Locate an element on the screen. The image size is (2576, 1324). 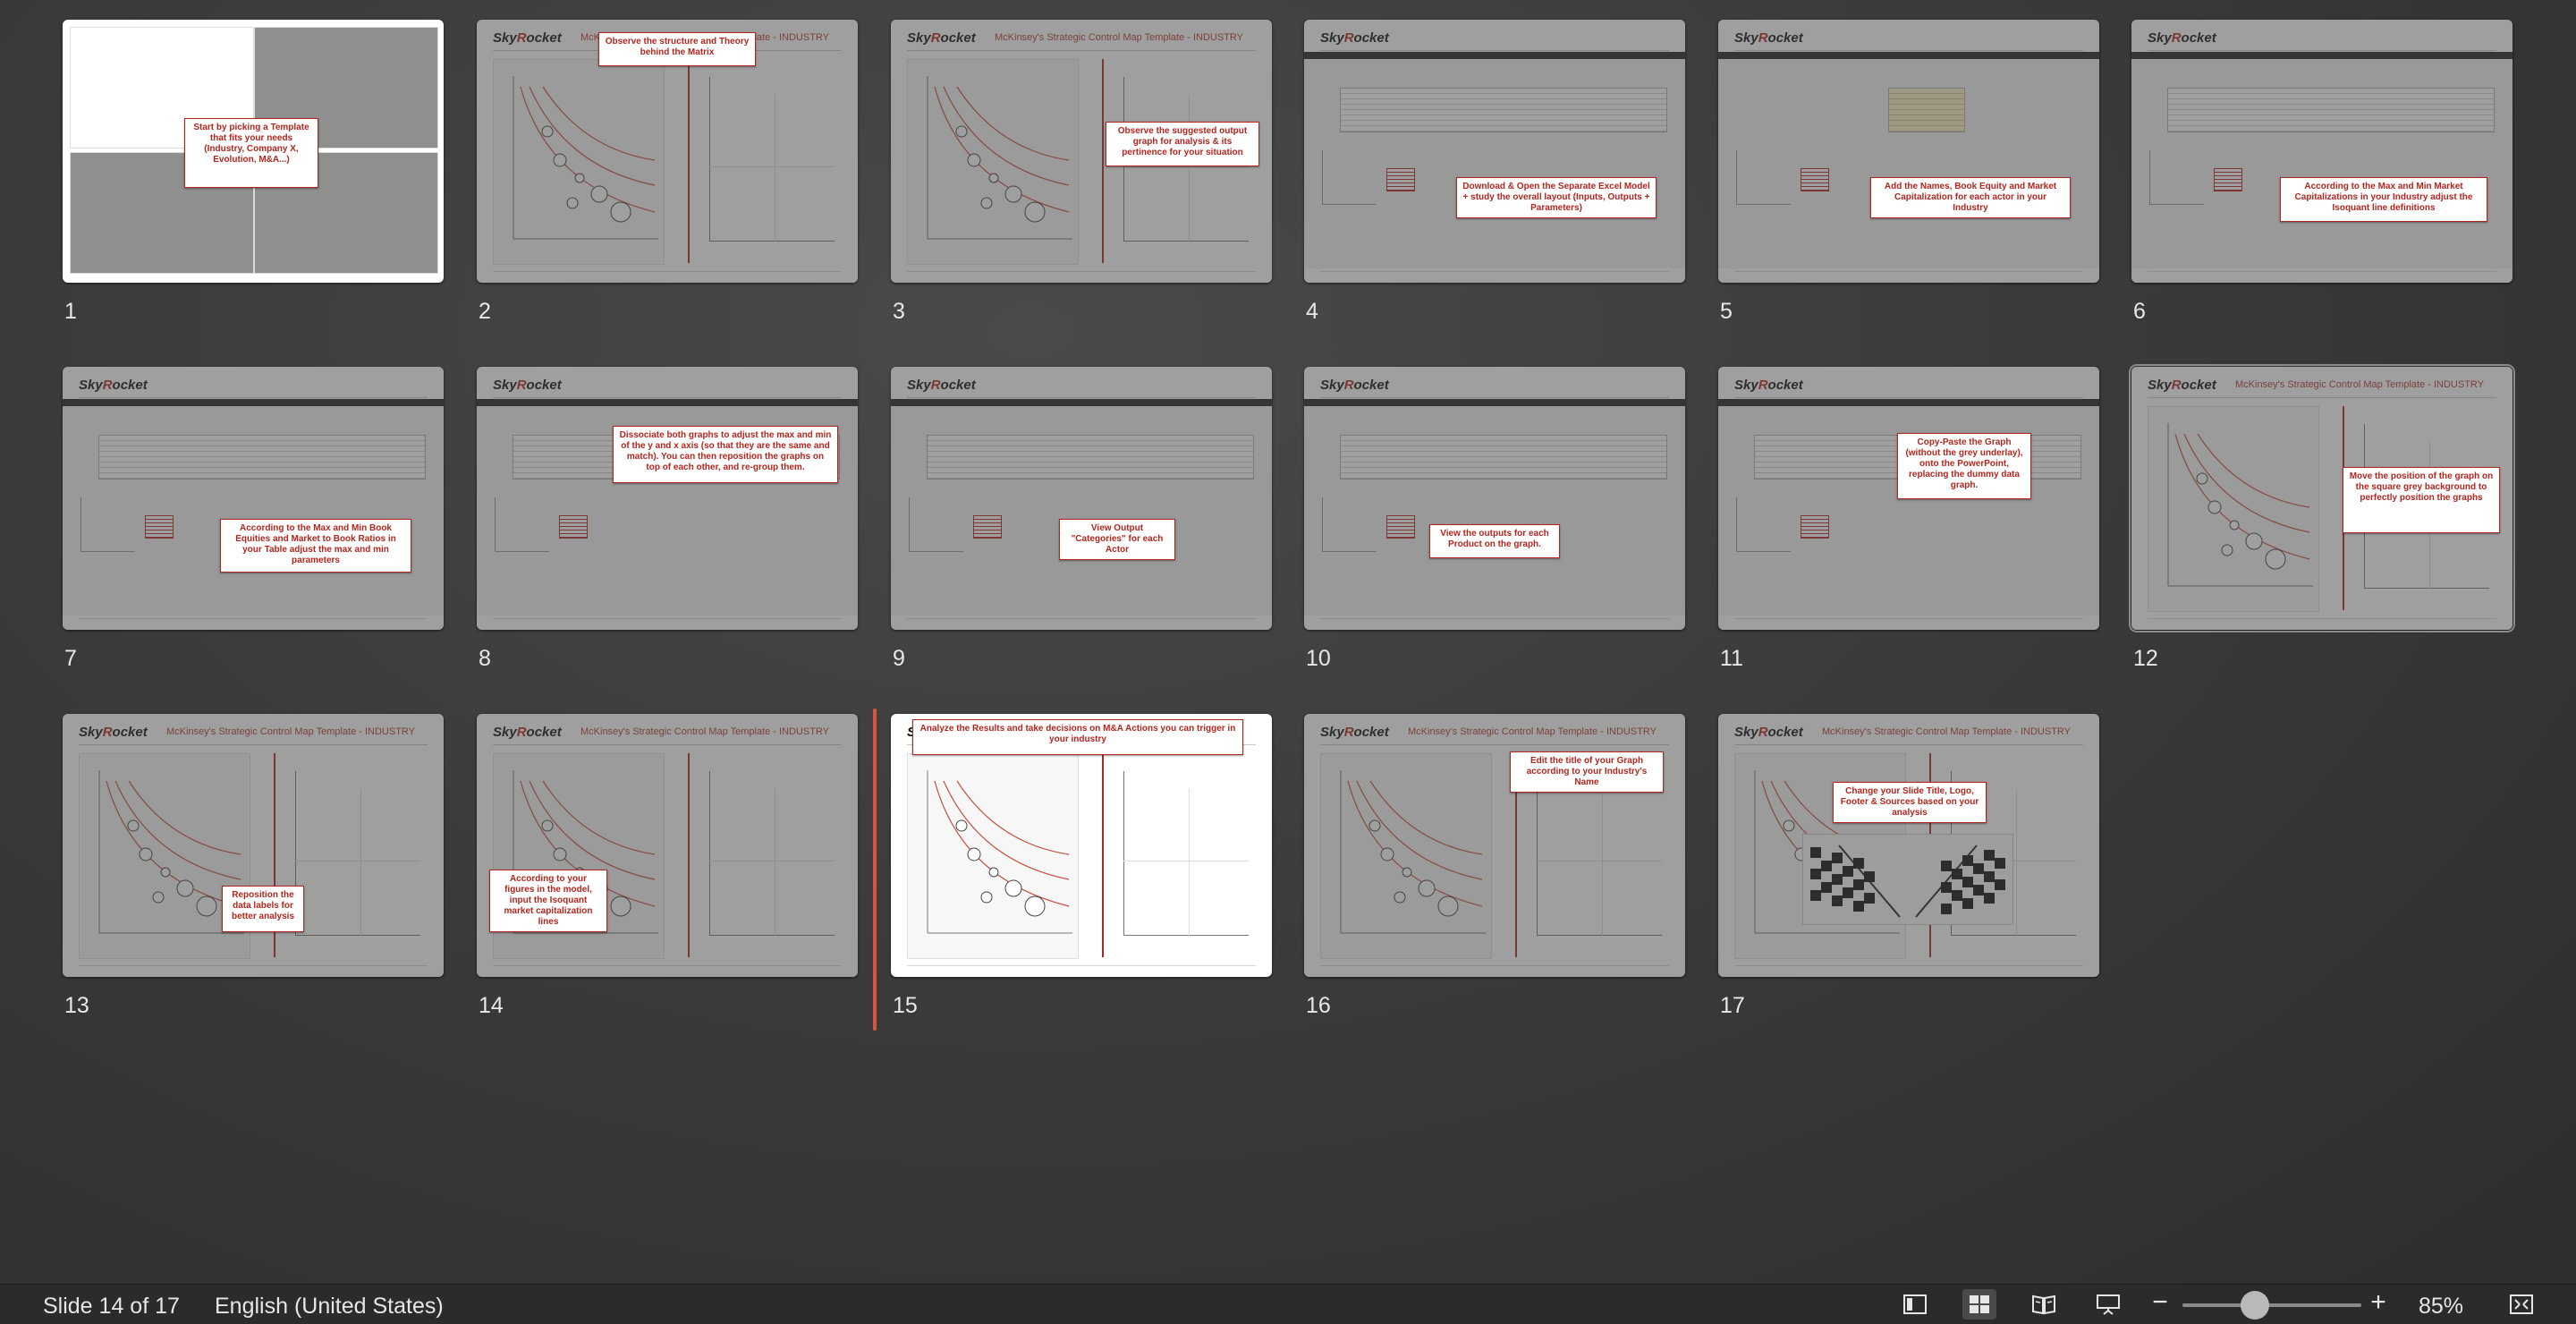
zoom-slider-thumb is located at coordinates (2255, 1305).